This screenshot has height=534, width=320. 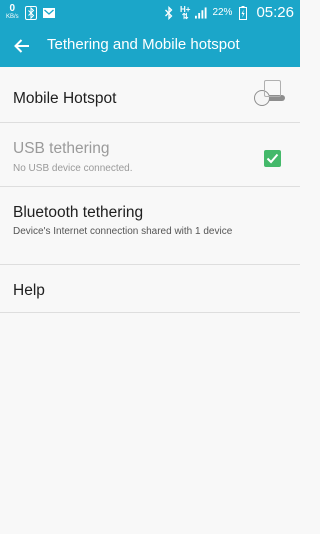 I want to click on net-speed-unit: KB/s, so click(x=12, y=16).